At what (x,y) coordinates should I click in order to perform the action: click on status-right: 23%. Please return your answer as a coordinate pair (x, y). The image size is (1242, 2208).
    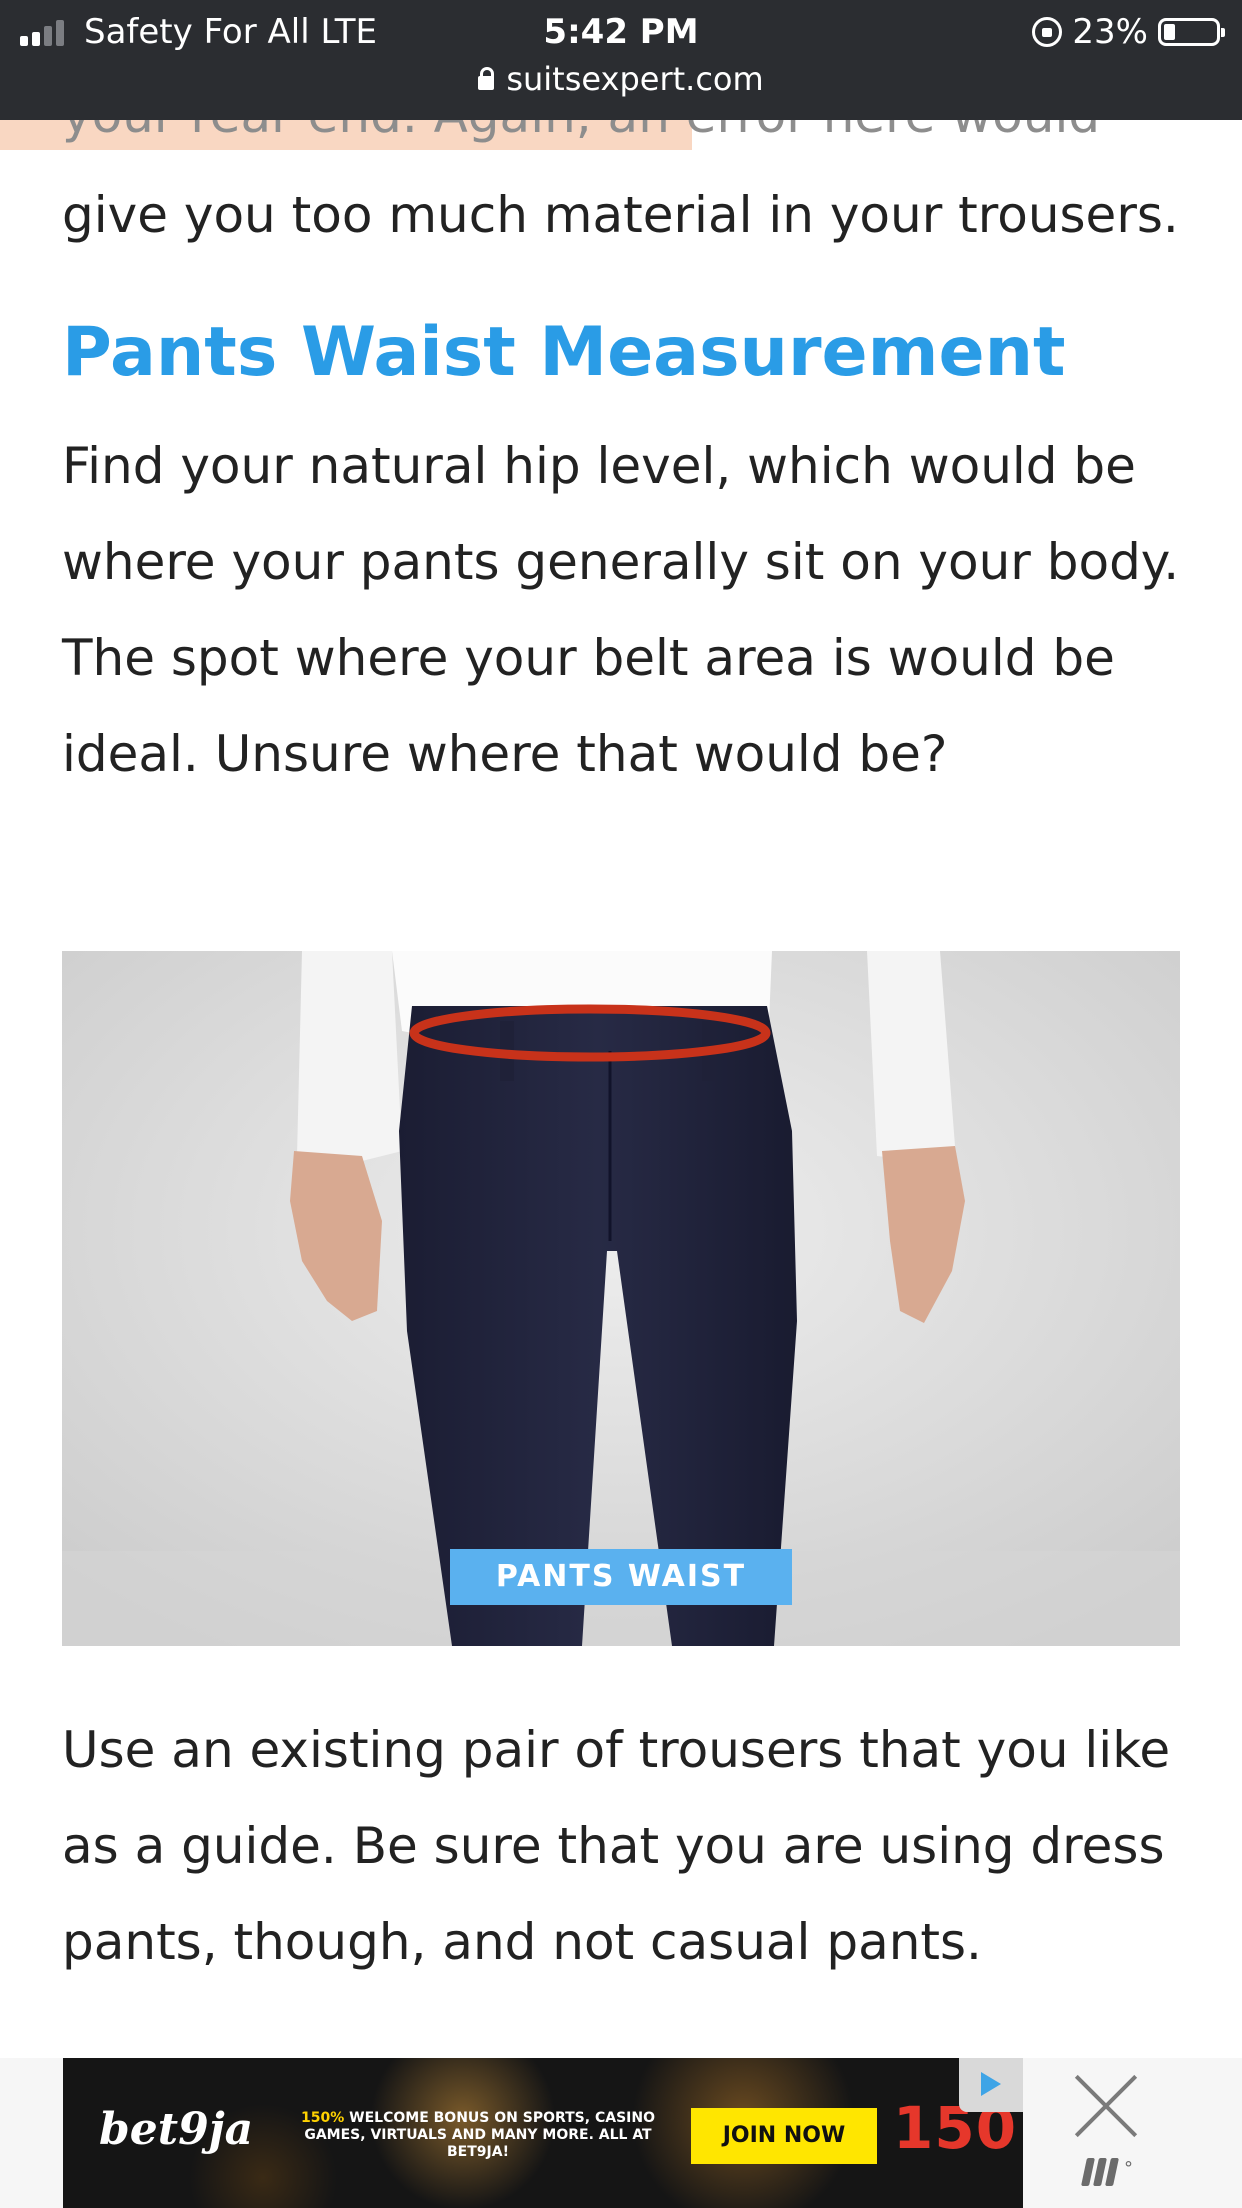
    Looking at the image, I should click on (1128, 32).